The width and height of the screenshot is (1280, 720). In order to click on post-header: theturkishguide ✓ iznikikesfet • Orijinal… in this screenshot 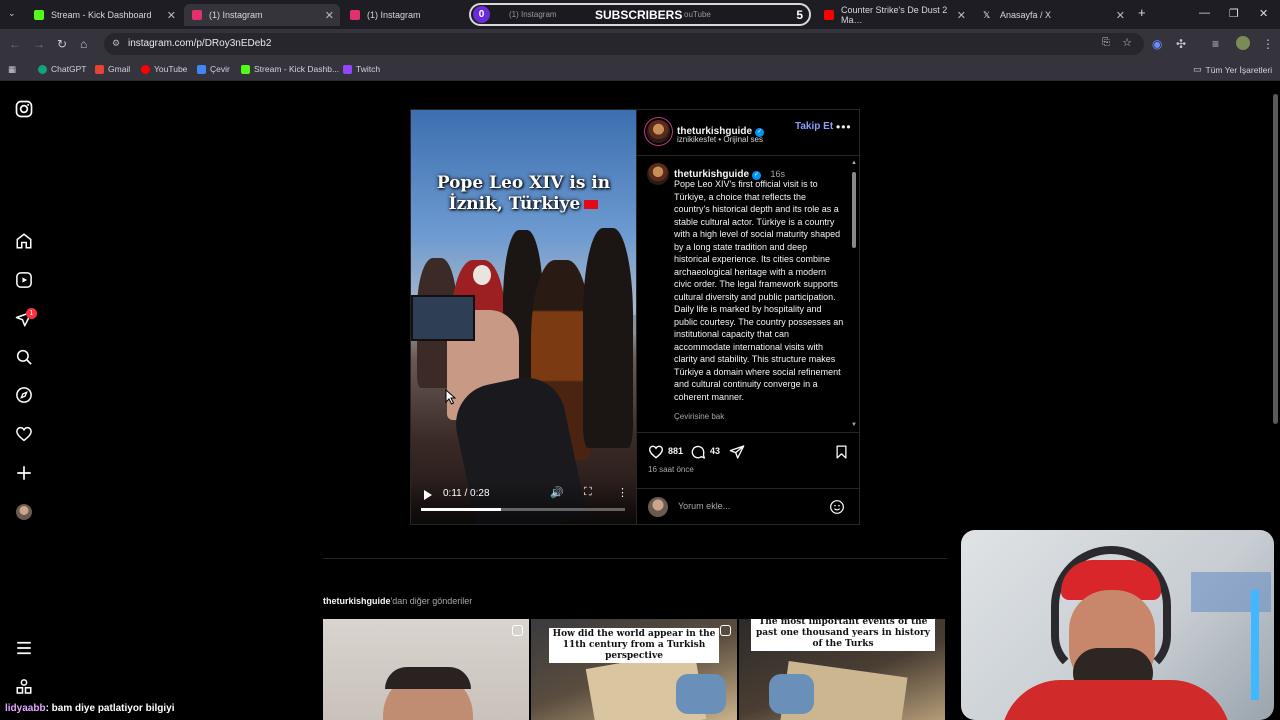, I will do `click(748, 133)`.